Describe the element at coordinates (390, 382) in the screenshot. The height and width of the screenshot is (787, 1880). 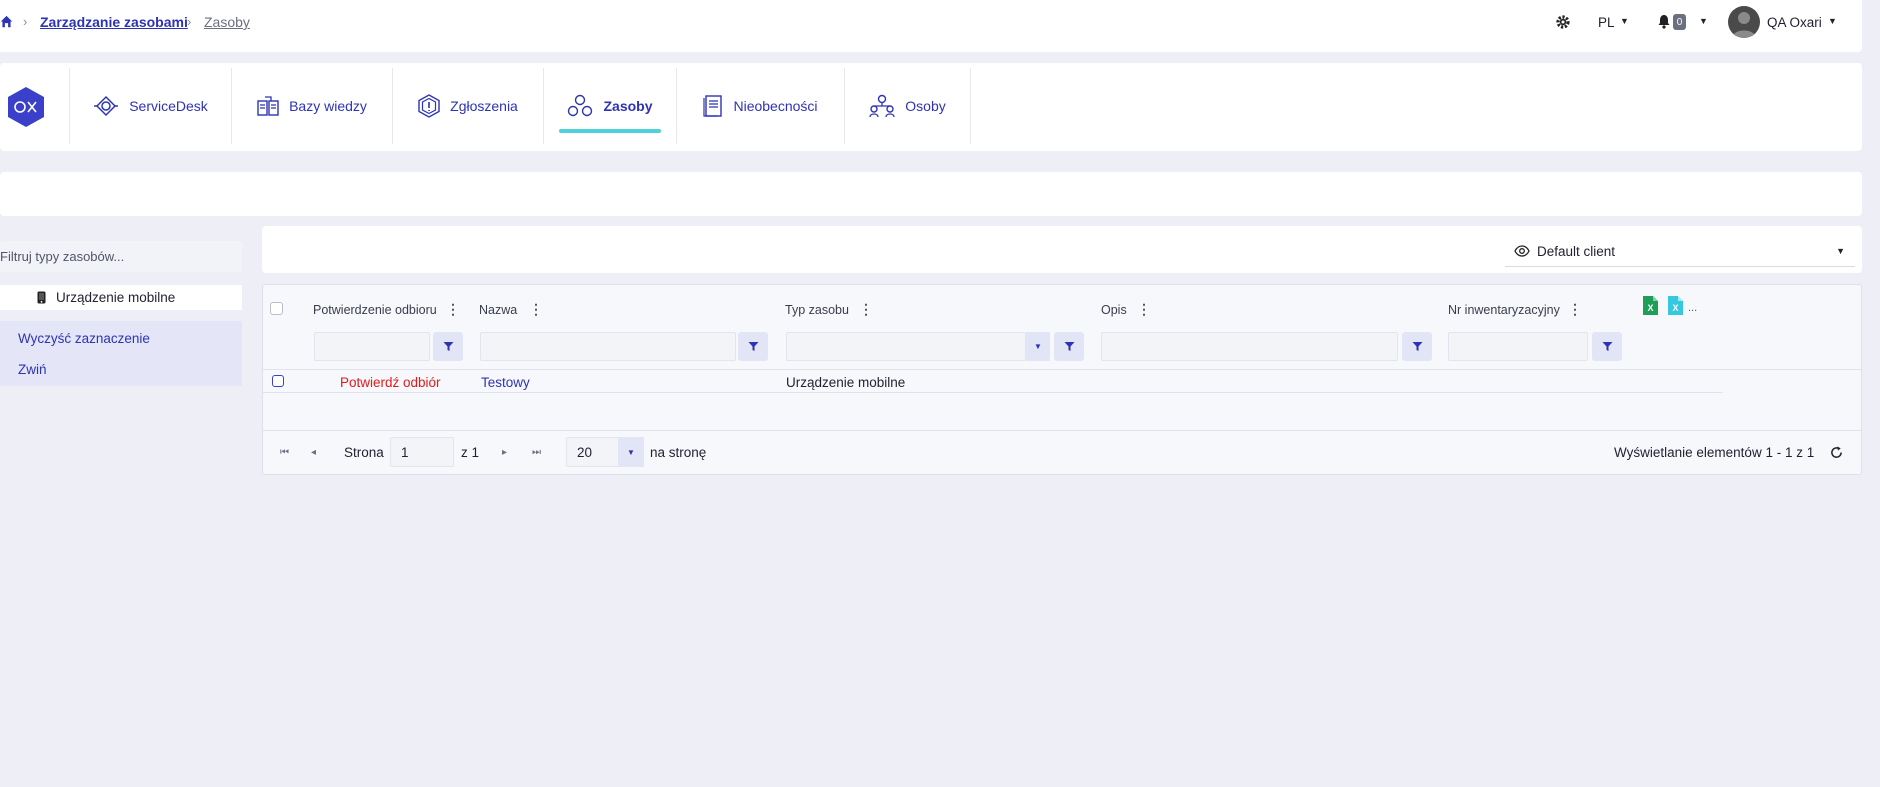
I see `confirm-receipt-link: Potwierdź odbiór` at that location.